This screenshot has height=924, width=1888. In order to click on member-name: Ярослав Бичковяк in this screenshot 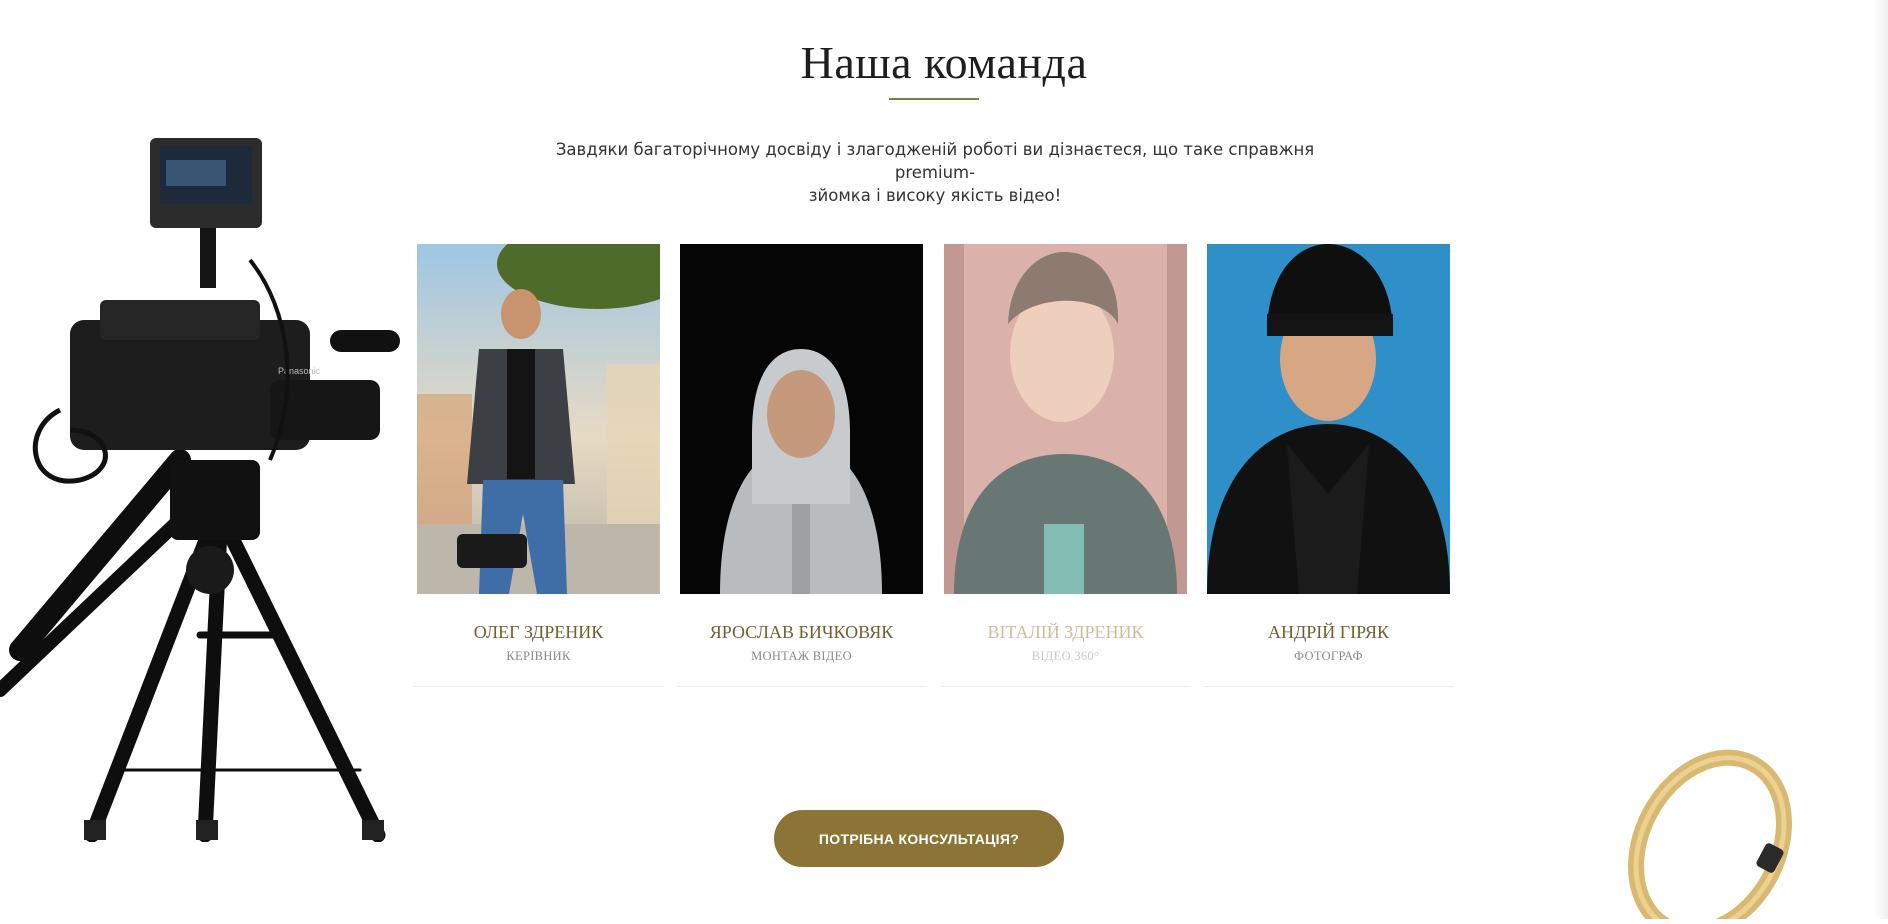, I will do `click(801, 632)`.